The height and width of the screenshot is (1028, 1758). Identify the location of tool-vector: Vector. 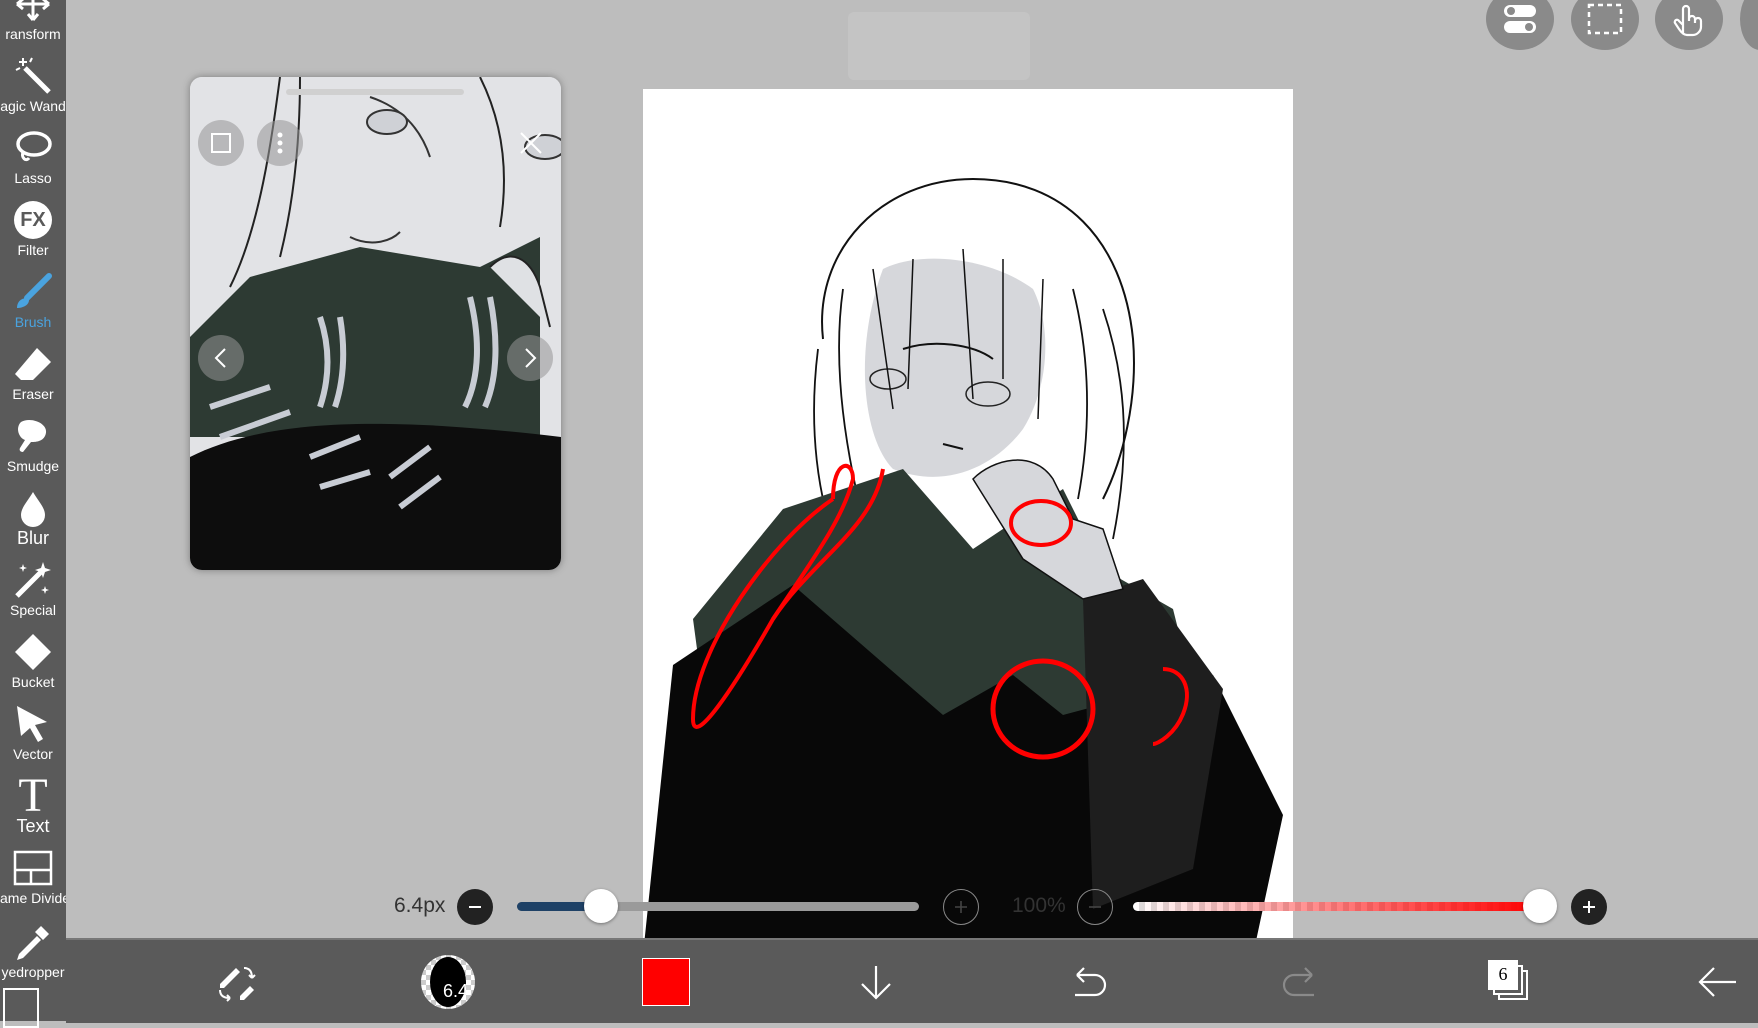
(33, 728).